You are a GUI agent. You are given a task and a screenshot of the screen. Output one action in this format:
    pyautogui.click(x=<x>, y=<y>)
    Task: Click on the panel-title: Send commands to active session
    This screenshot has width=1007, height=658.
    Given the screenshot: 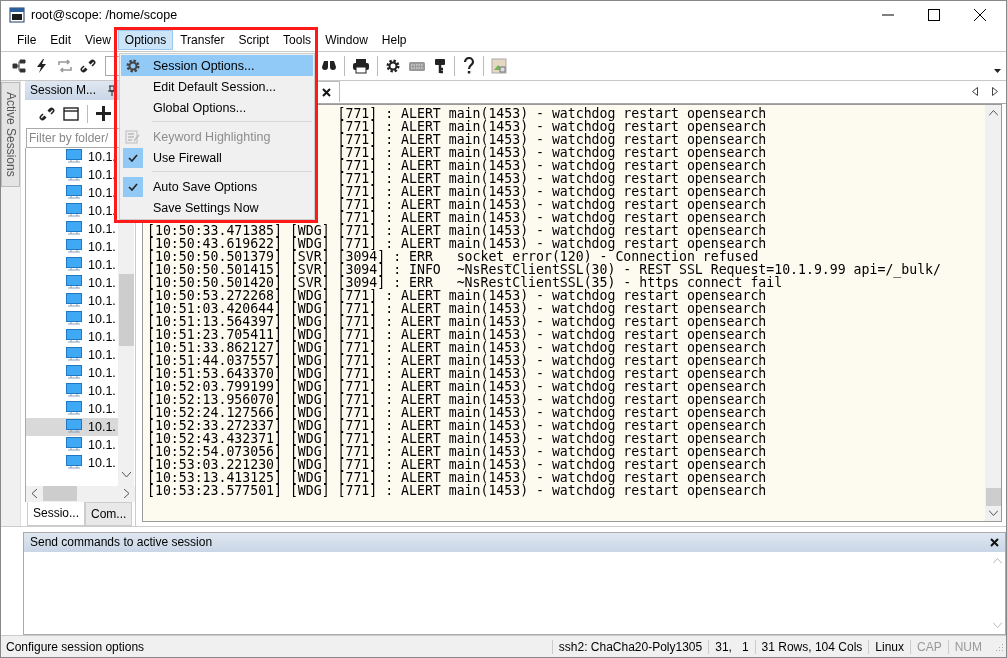 What is the action you would take?
    pyautogui.click(x=121, y=542)
    